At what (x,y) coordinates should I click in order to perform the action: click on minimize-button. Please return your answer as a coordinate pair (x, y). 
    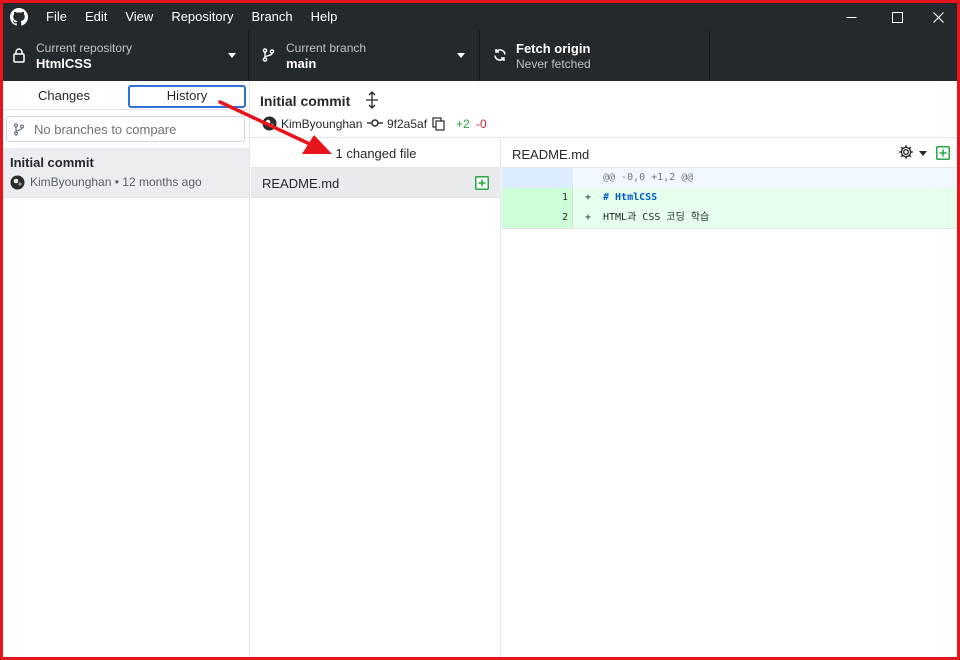
    Looking at the image, I should click on (851, 17).